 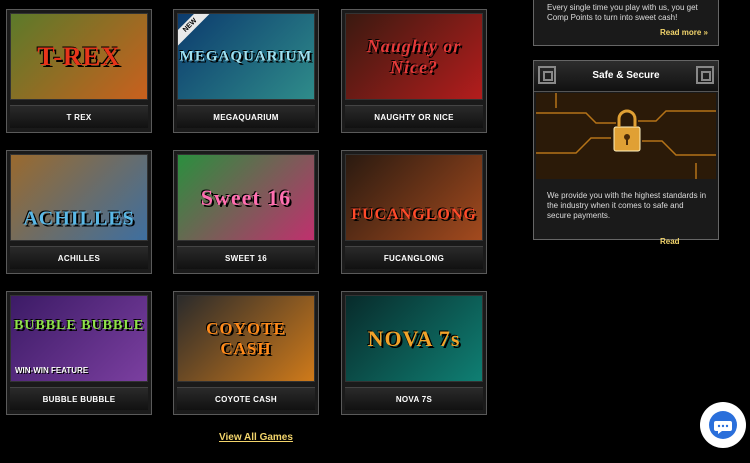 I want to click on game-art: BUBBLE BUBBLE WIN-WIN FEATURE, so click(x=79, y=338).